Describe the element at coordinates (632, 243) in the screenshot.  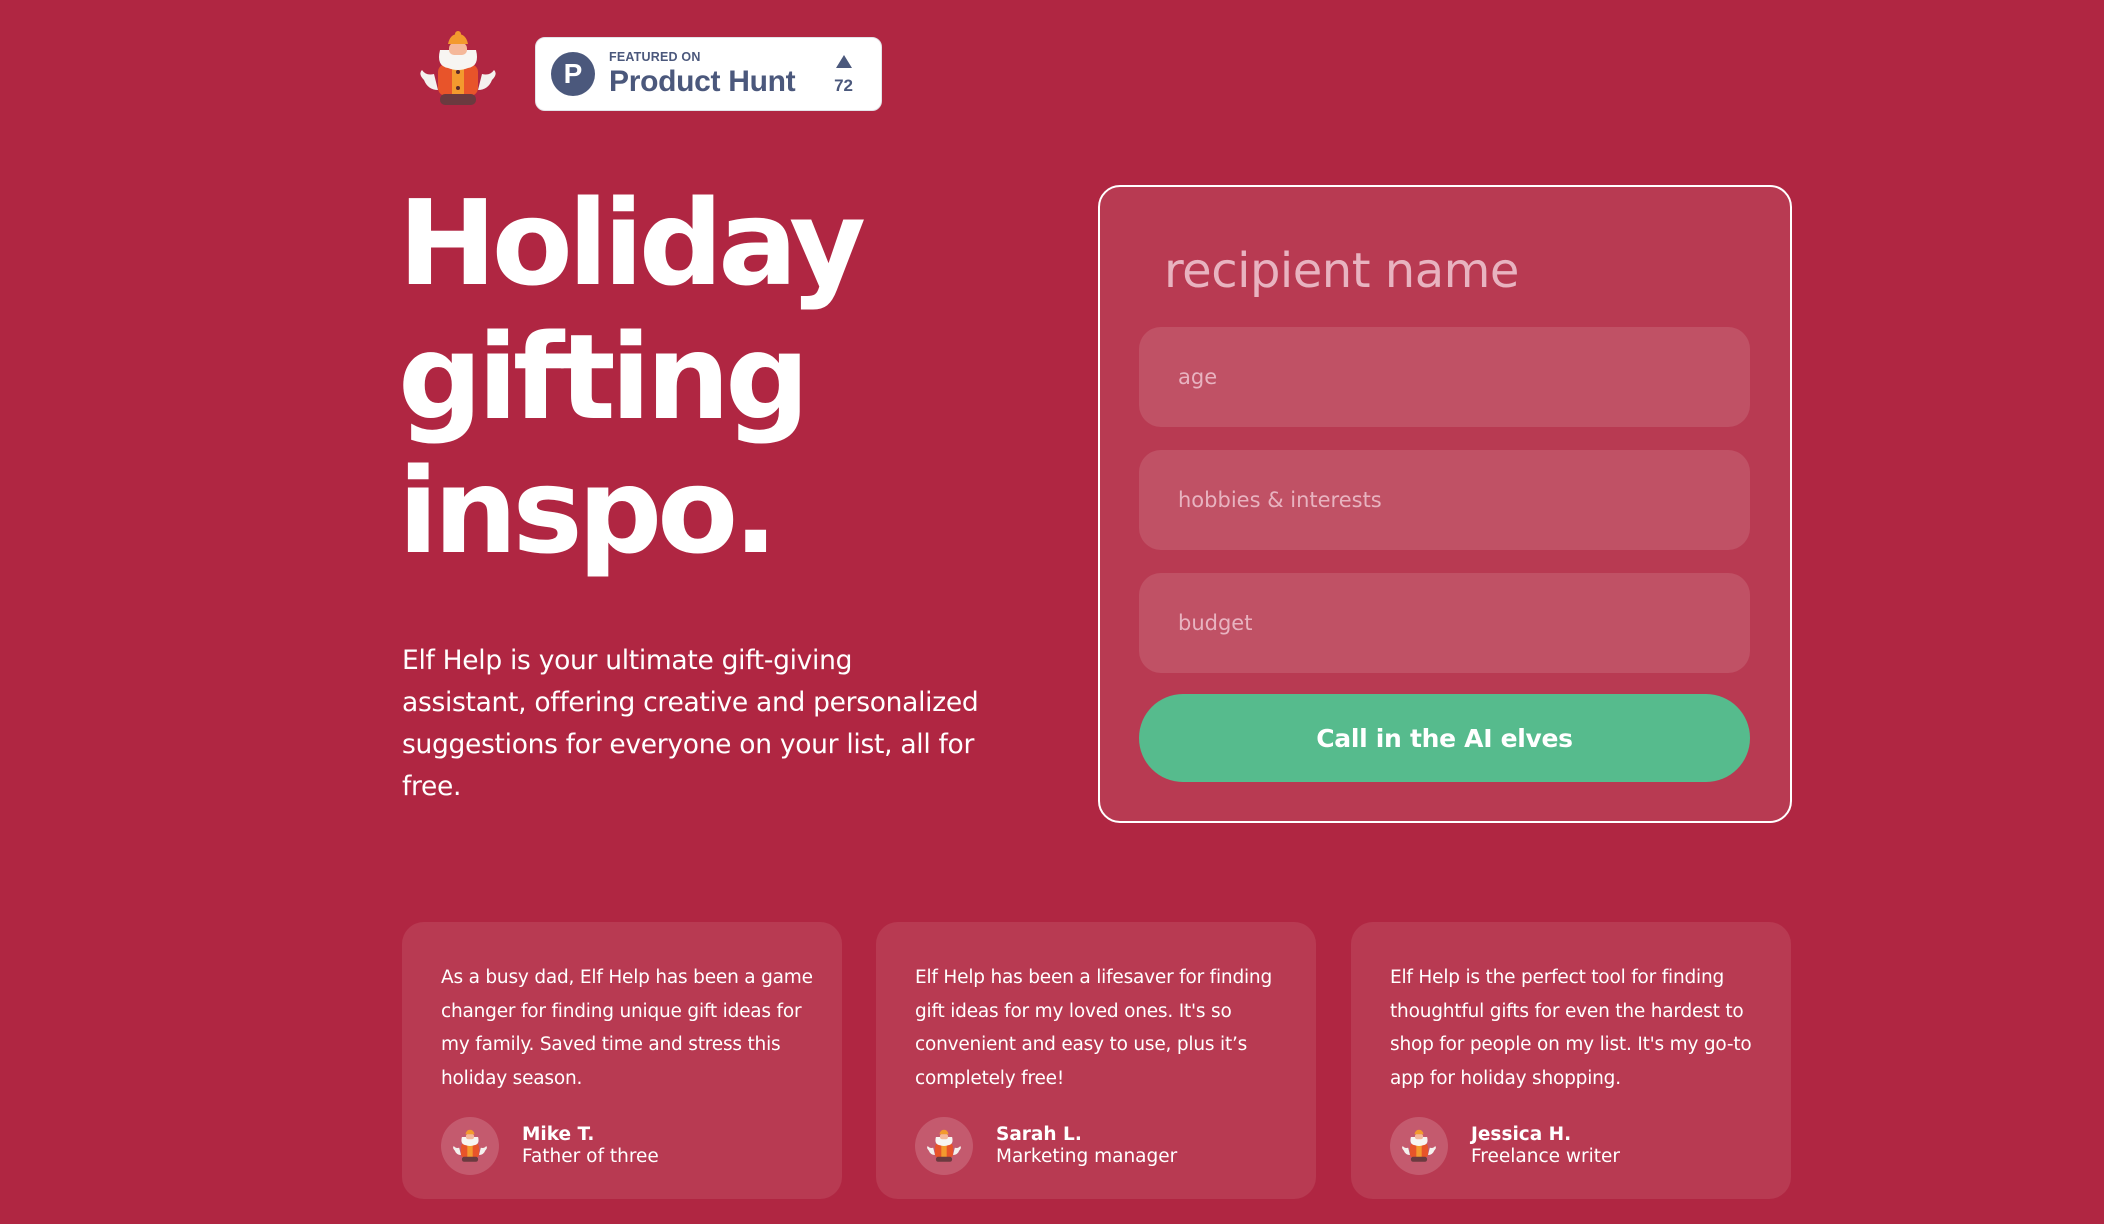
I see `headline-line: Holiday` at that location.